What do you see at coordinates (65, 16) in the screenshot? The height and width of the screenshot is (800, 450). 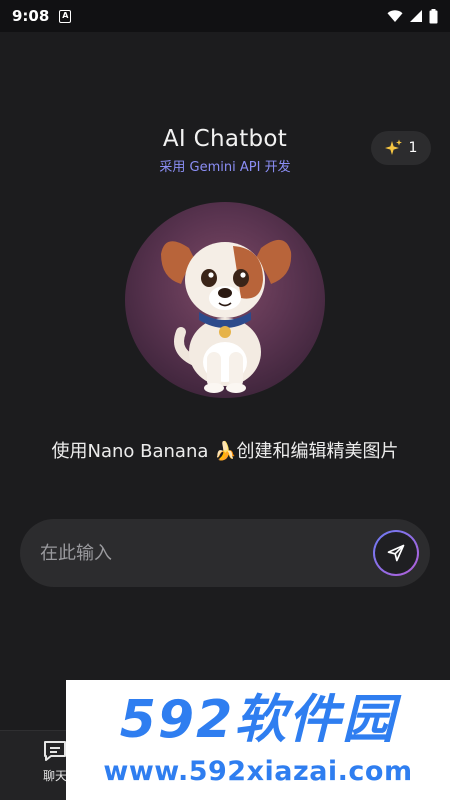 I see `notification-a-icon: A` at bounding box center [65, 16].